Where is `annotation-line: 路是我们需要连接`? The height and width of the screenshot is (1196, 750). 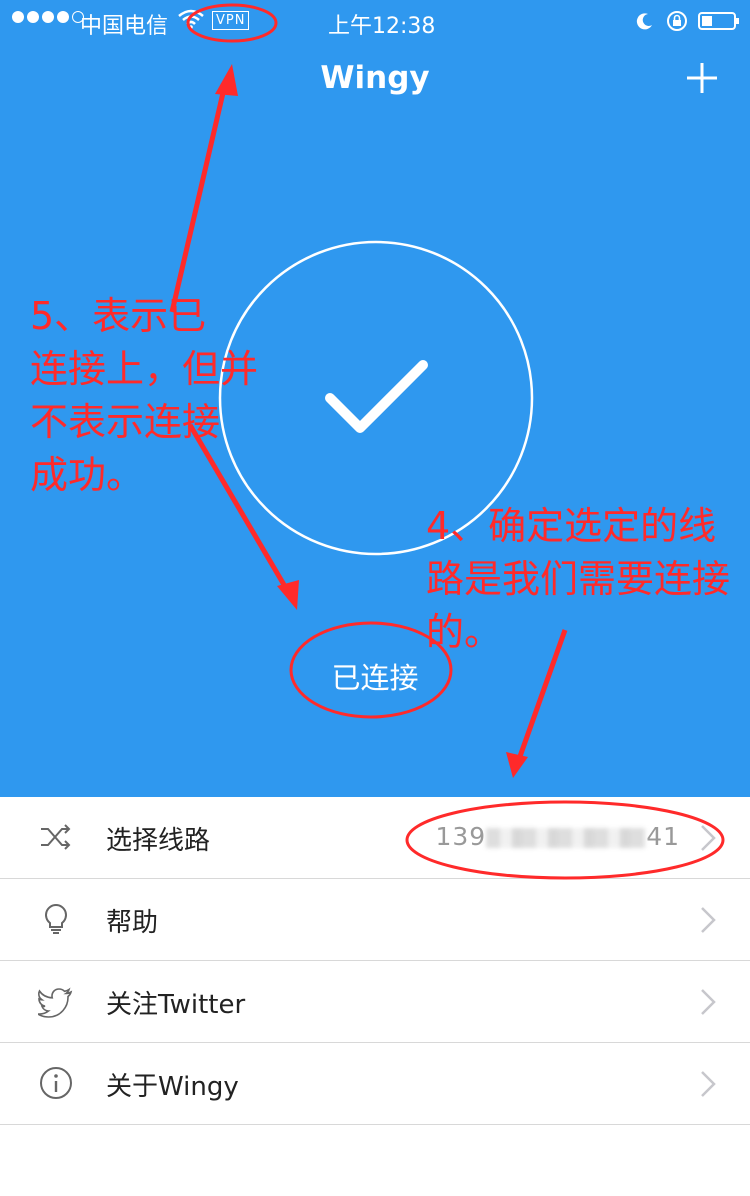
annotation-line: 路是我们需要连接 is located at coordinates (578, 579).